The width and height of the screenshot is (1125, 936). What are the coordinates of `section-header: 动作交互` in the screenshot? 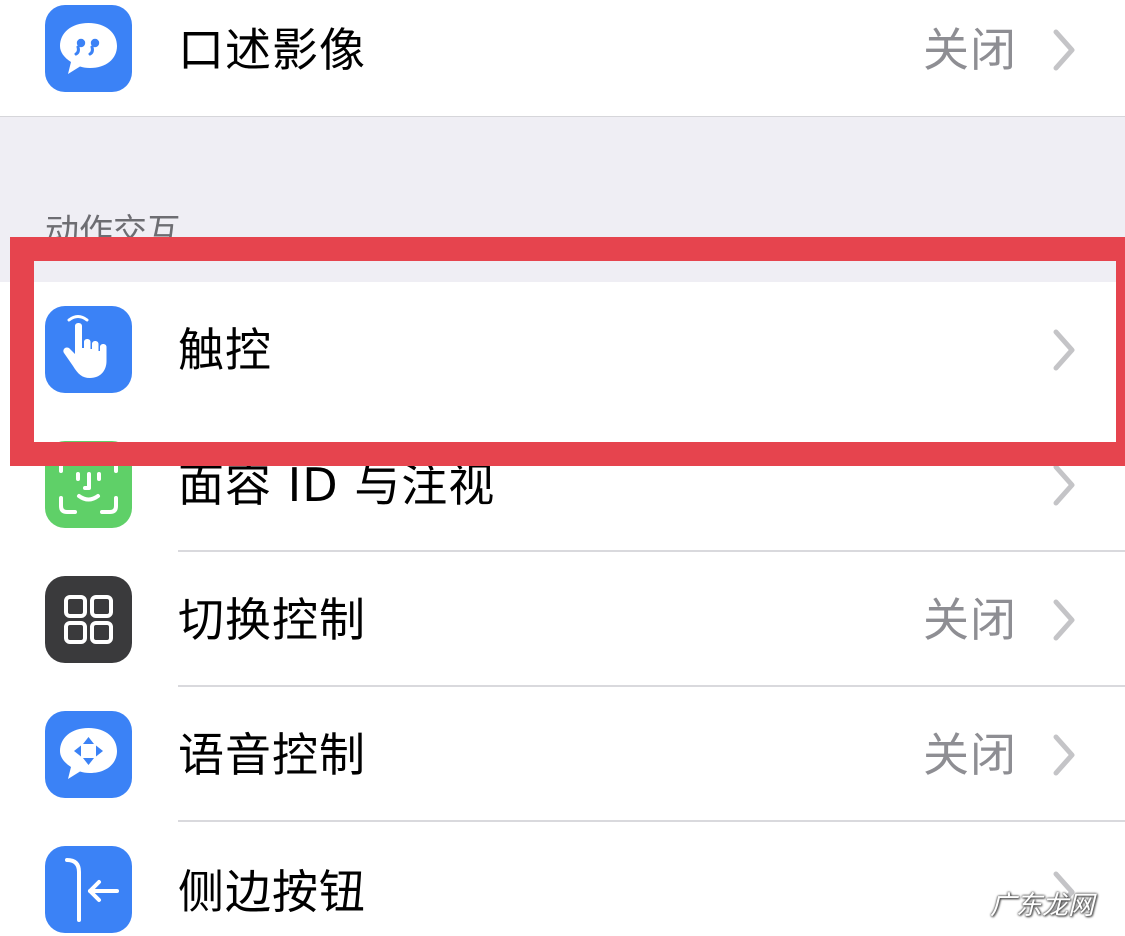 It's located at (113, 232).